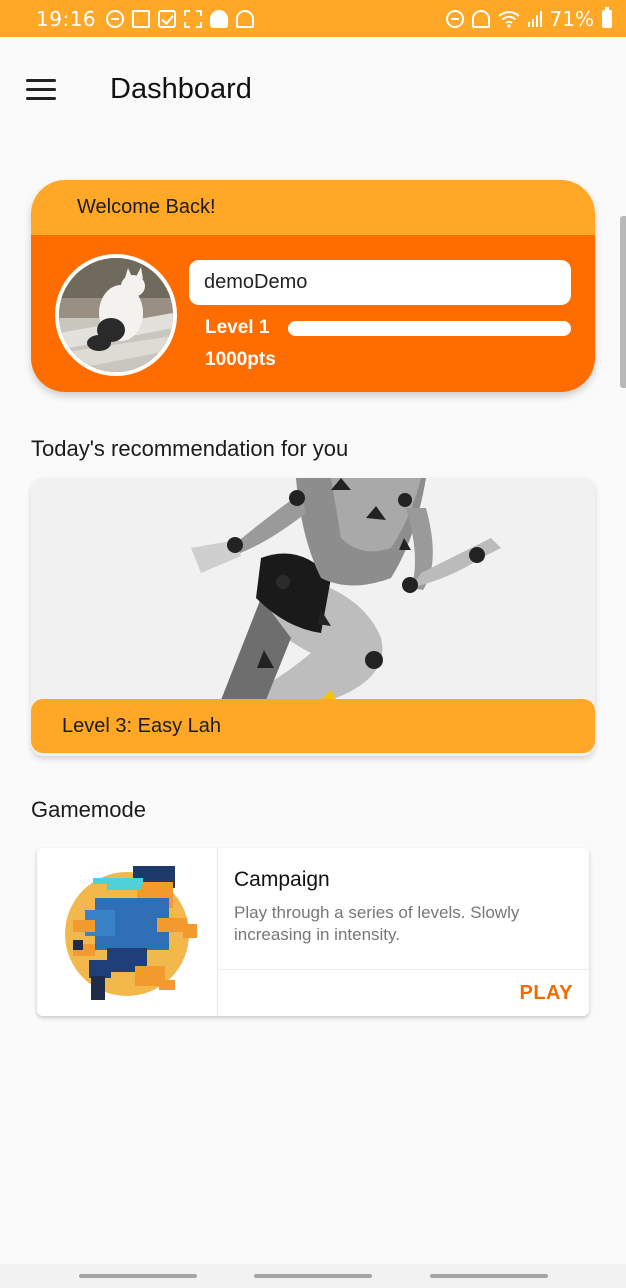 The height and width of the screenshot is (1288, 626). I want to click on news-app-icon, so click(141, 18).